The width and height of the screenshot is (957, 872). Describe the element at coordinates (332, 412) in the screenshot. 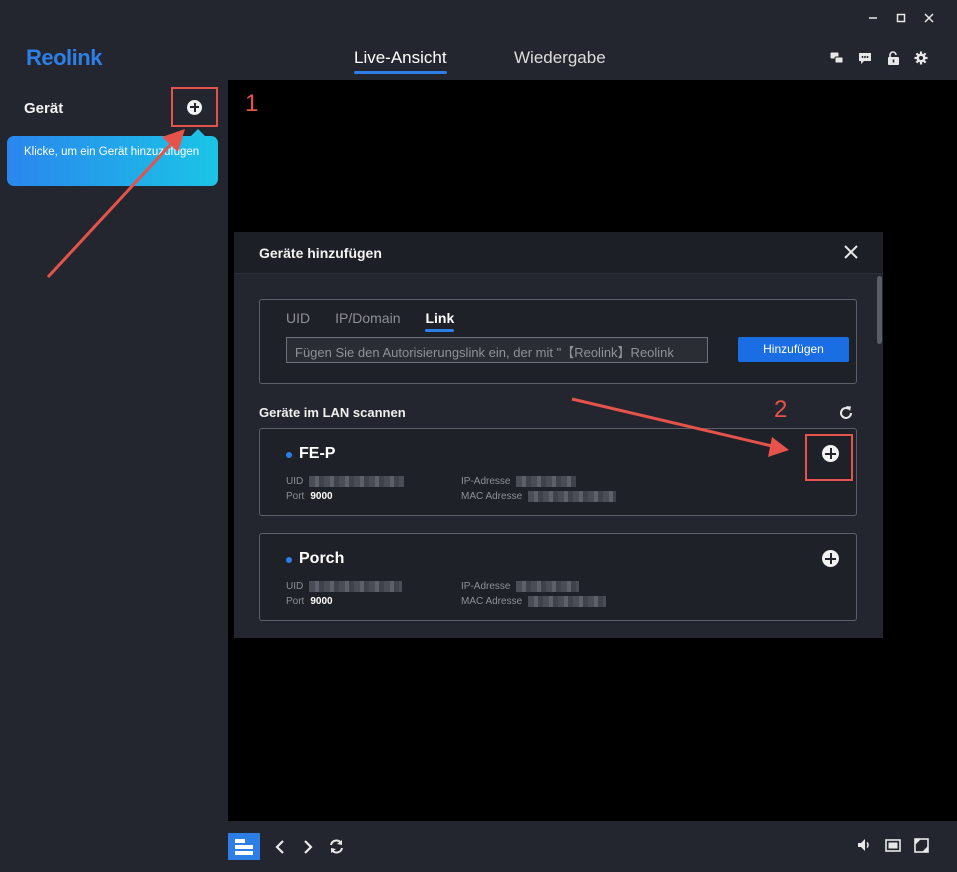

I see `lan-scan-title: Geräte im LAN scannen` at that location.